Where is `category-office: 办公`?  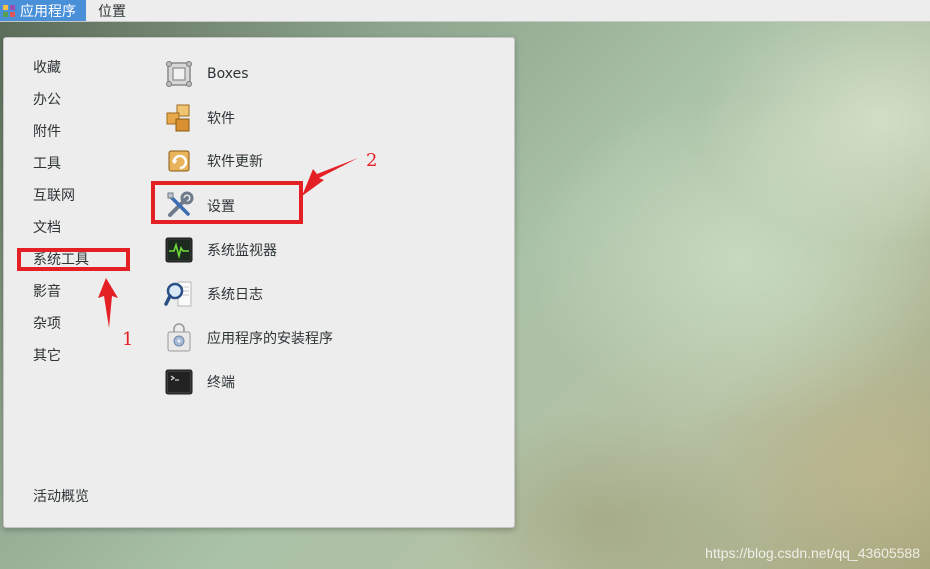
category-office: 办公 is located at coordinates (47, 100).